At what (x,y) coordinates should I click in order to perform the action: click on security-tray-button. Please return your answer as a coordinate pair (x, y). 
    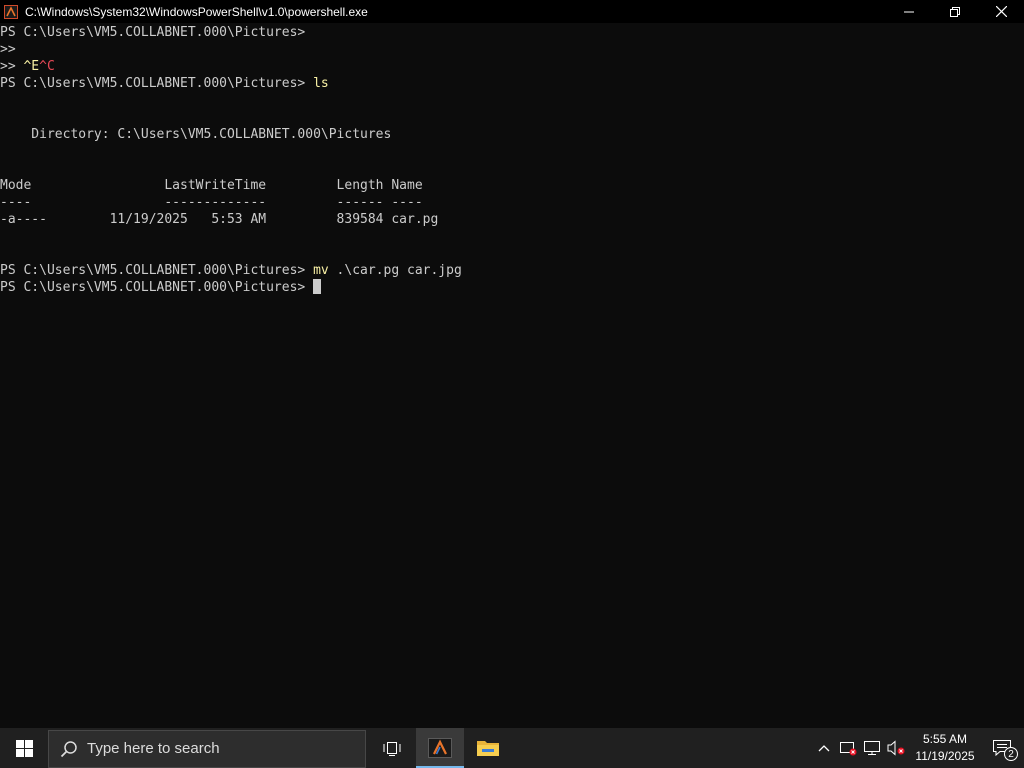
    Looking at the image, I should click on (848, 748).